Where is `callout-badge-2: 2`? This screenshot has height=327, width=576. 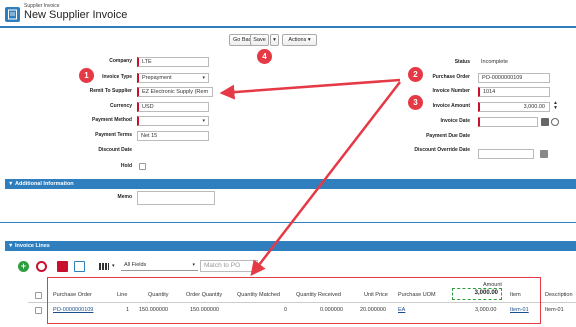 callout-badge-2: 2 is located at coordinates (415, 74).